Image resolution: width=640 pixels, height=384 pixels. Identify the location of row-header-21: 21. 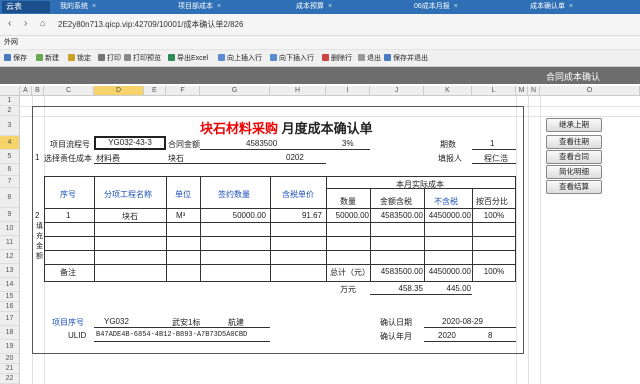
(10, 369).